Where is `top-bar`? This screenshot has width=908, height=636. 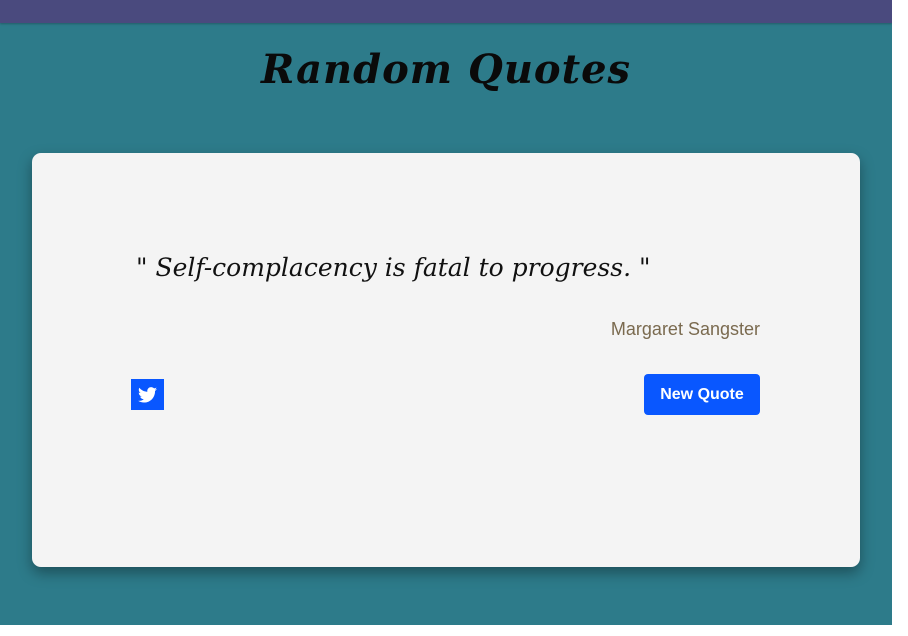 top-bar is located at coordinates (446, 11).